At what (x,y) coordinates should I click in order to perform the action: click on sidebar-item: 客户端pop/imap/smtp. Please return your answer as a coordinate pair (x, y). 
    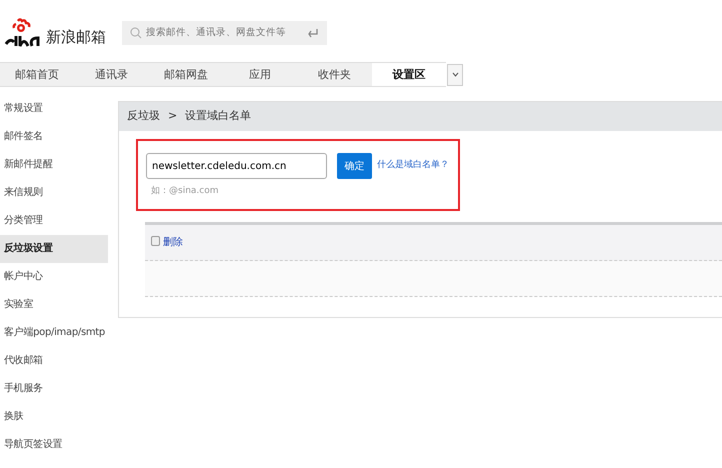
    Looking at the image, I should click on (54, 333).